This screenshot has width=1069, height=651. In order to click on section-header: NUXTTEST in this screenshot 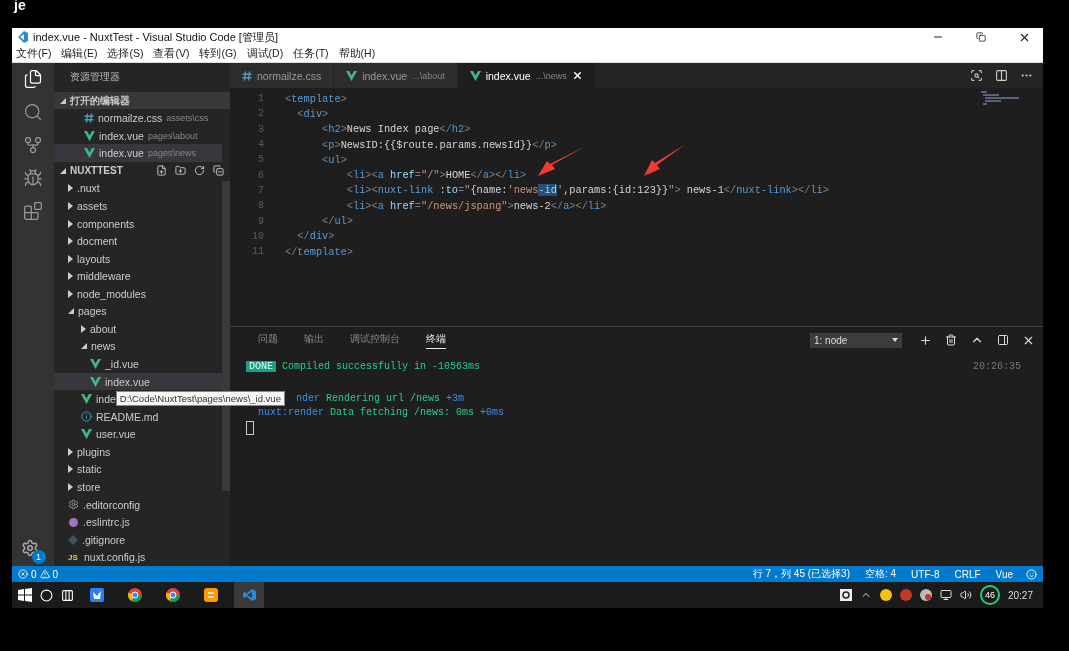, I will do `click(142, 171)`.